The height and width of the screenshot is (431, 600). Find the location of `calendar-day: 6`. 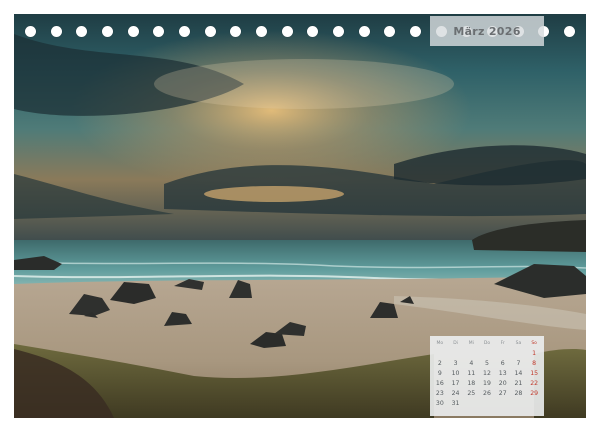

calendar-day: 6 is located at coordinates (502, 363).